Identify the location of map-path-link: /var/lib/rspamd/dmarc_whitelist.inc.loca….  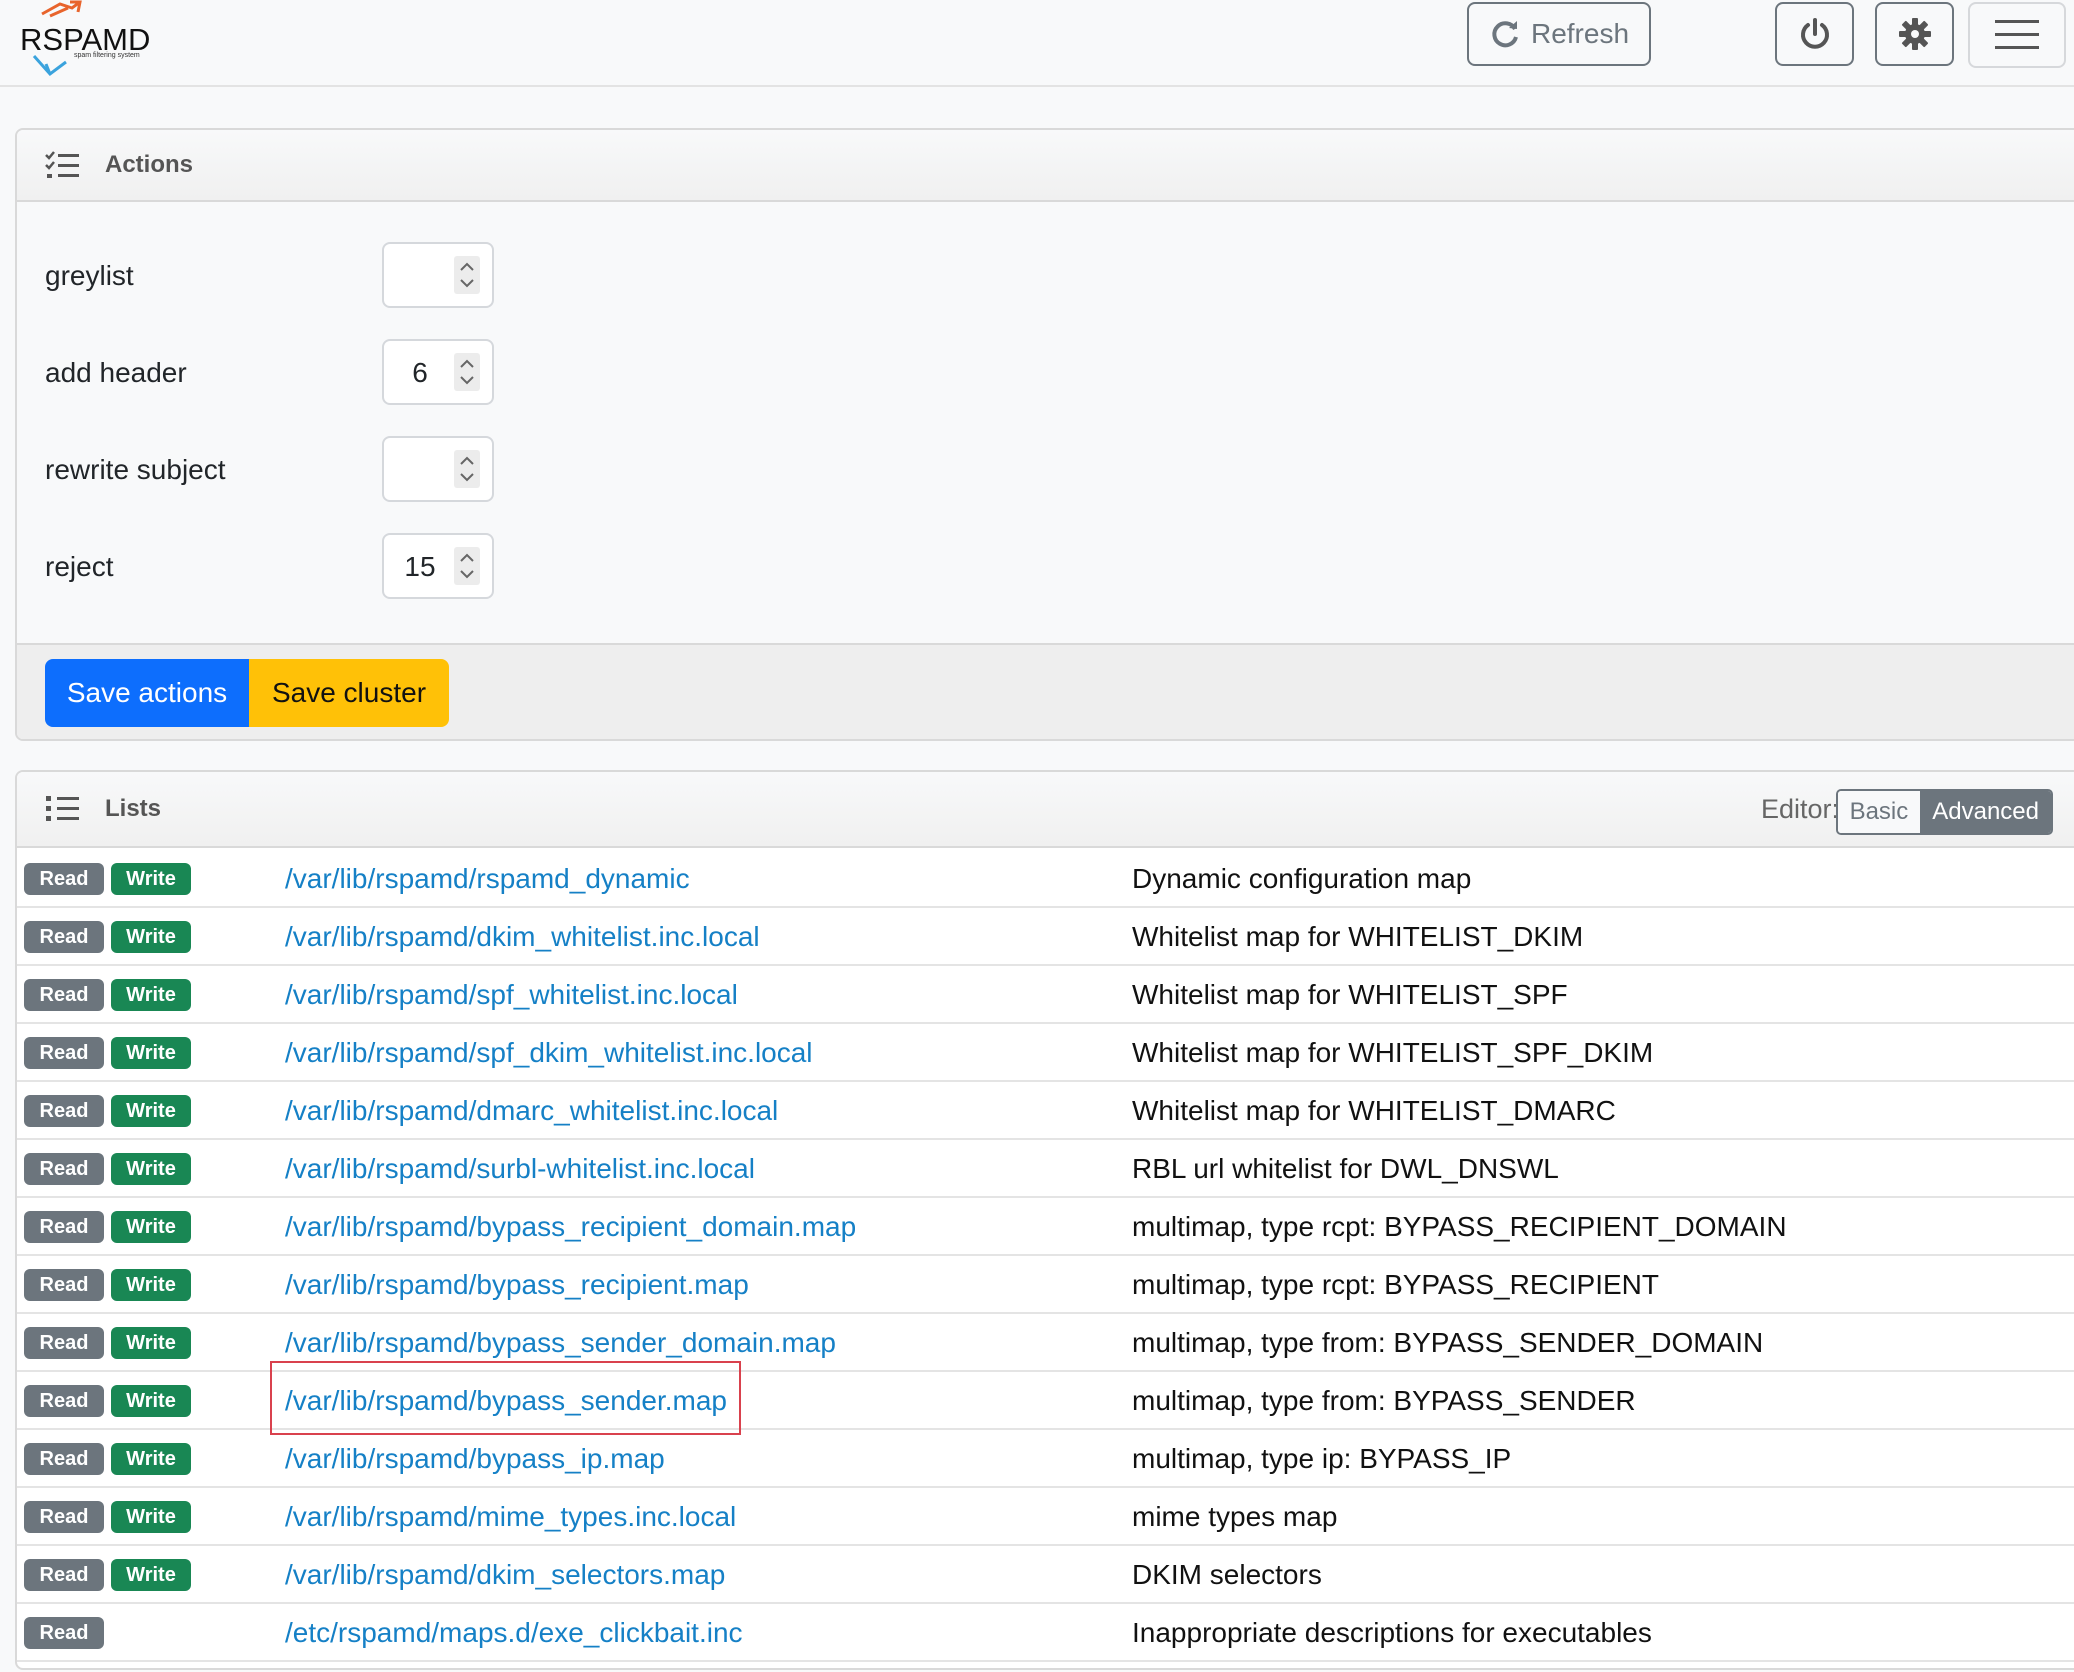
(531, 1111).